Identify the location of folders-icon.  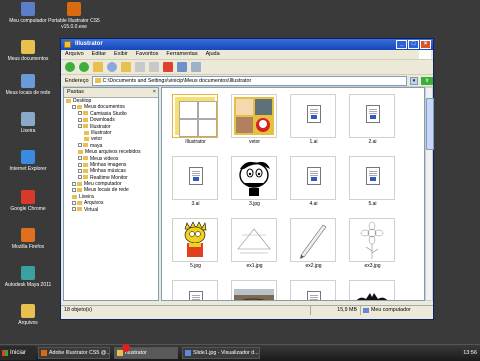
(126, 67).